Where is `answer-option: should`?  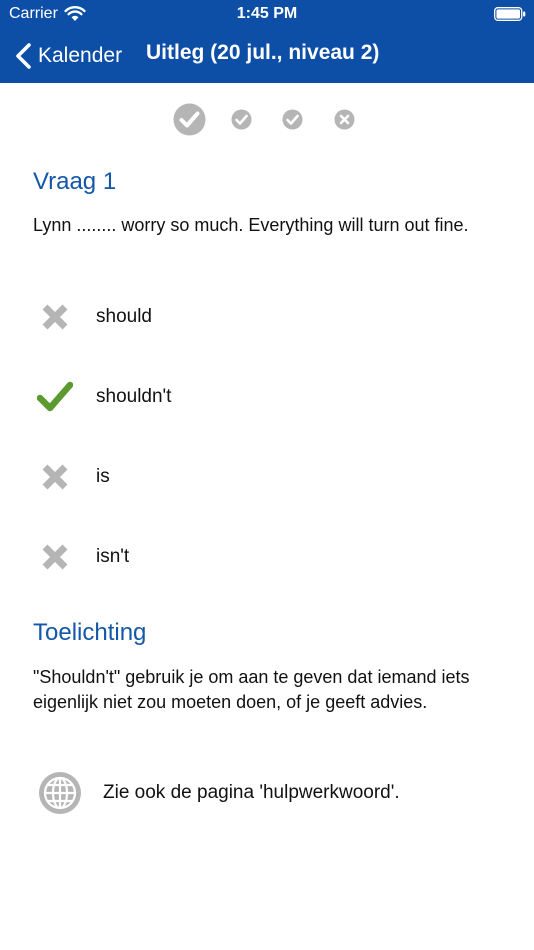 answer-option: should is located at coordinates (264, 317).